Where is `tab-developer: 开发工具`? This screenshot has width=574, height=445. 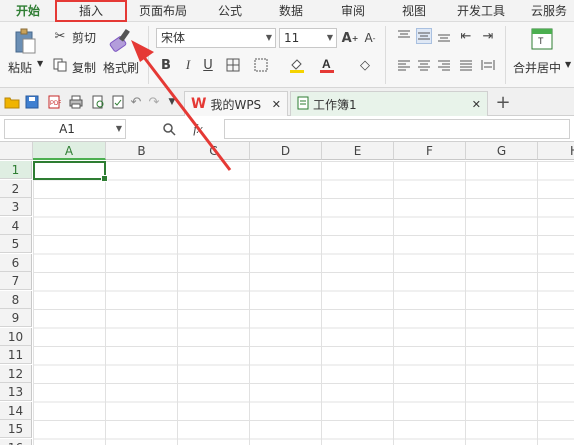
tab-developer: 开发工具 is located at coordinates (481, 11).